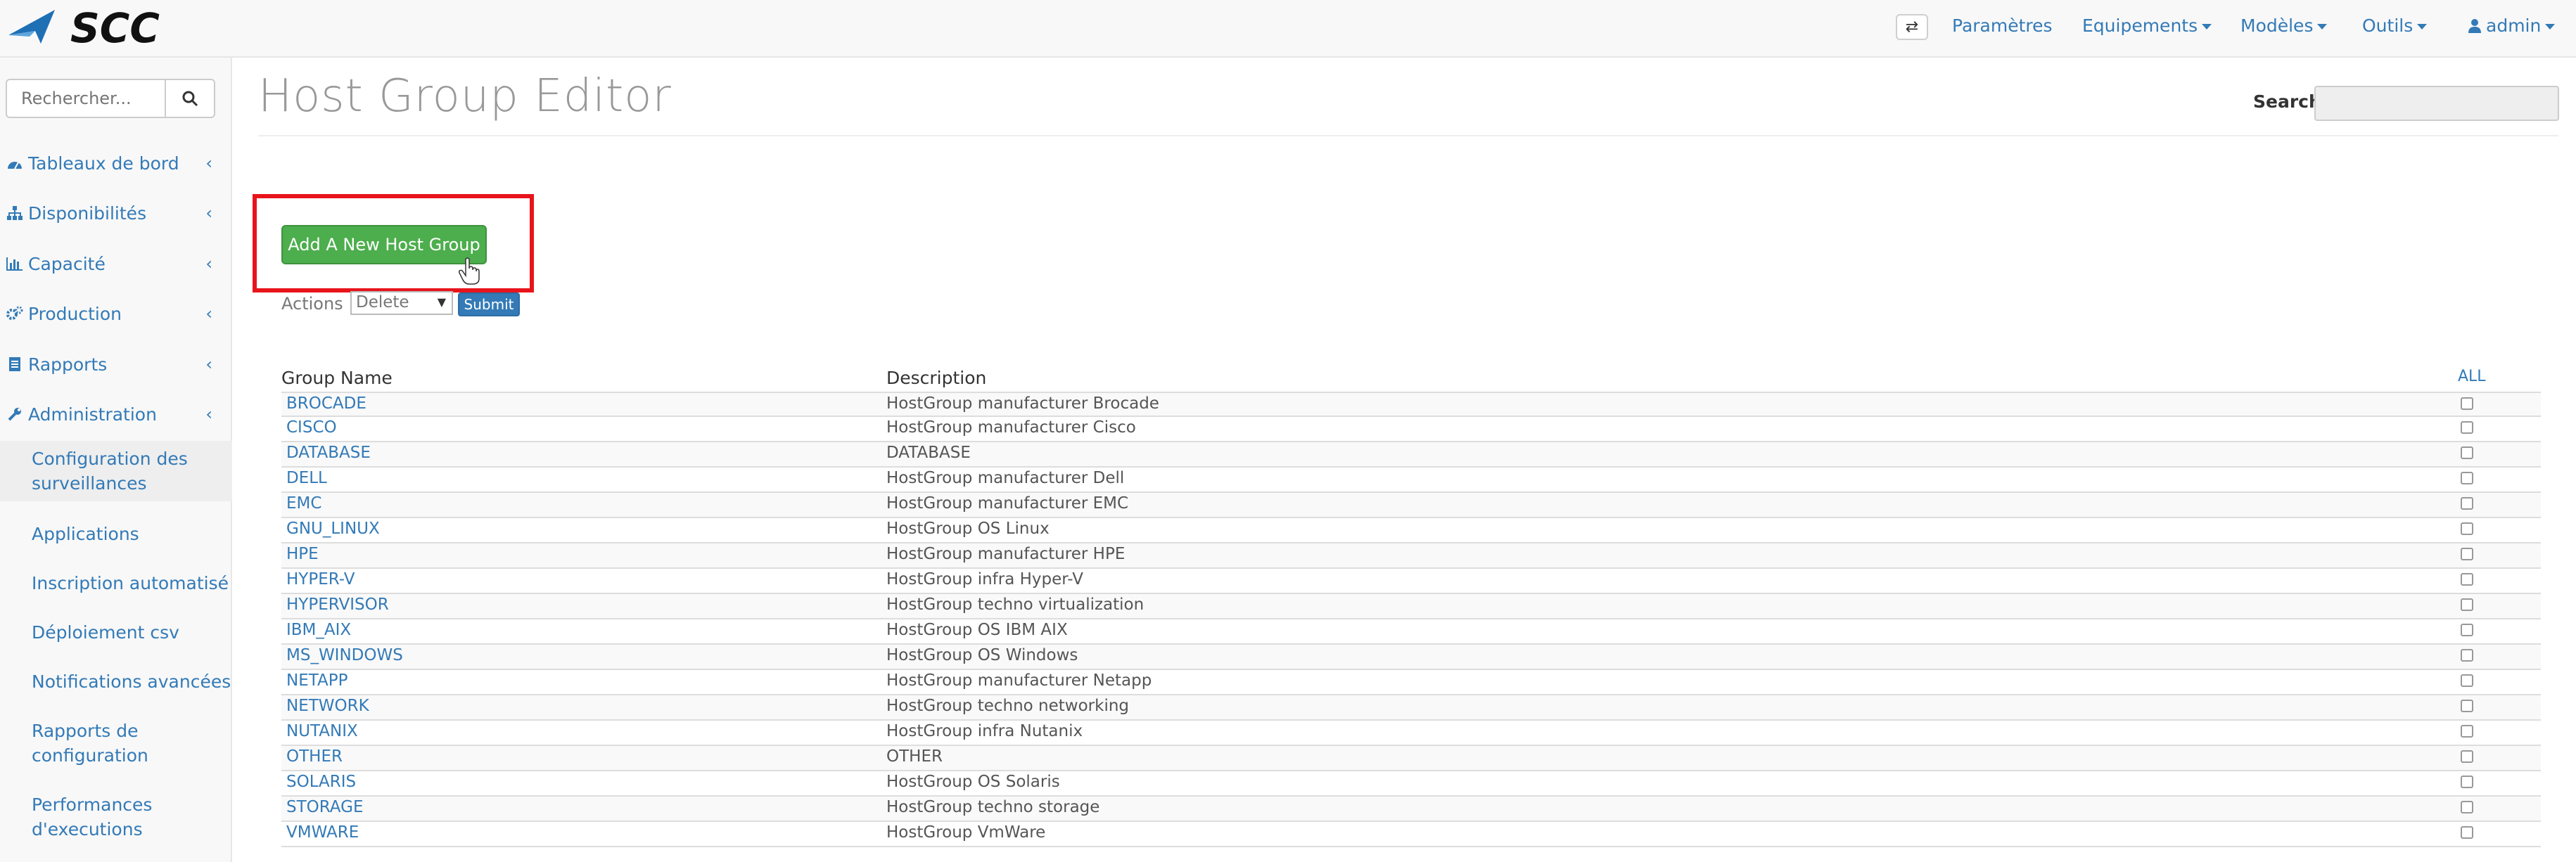 The height and width of the screenshot is (862, 2576). I want to click on sidebar-item-disponibilites: Disponibilités ‹, so click(116, 213).